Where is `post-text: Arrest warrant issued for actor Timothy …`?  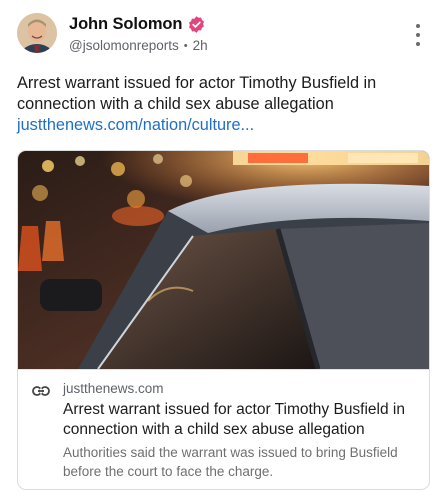
post-text: Arrest warrant issued for actor Timothy … is located at coordinates (197, 93).